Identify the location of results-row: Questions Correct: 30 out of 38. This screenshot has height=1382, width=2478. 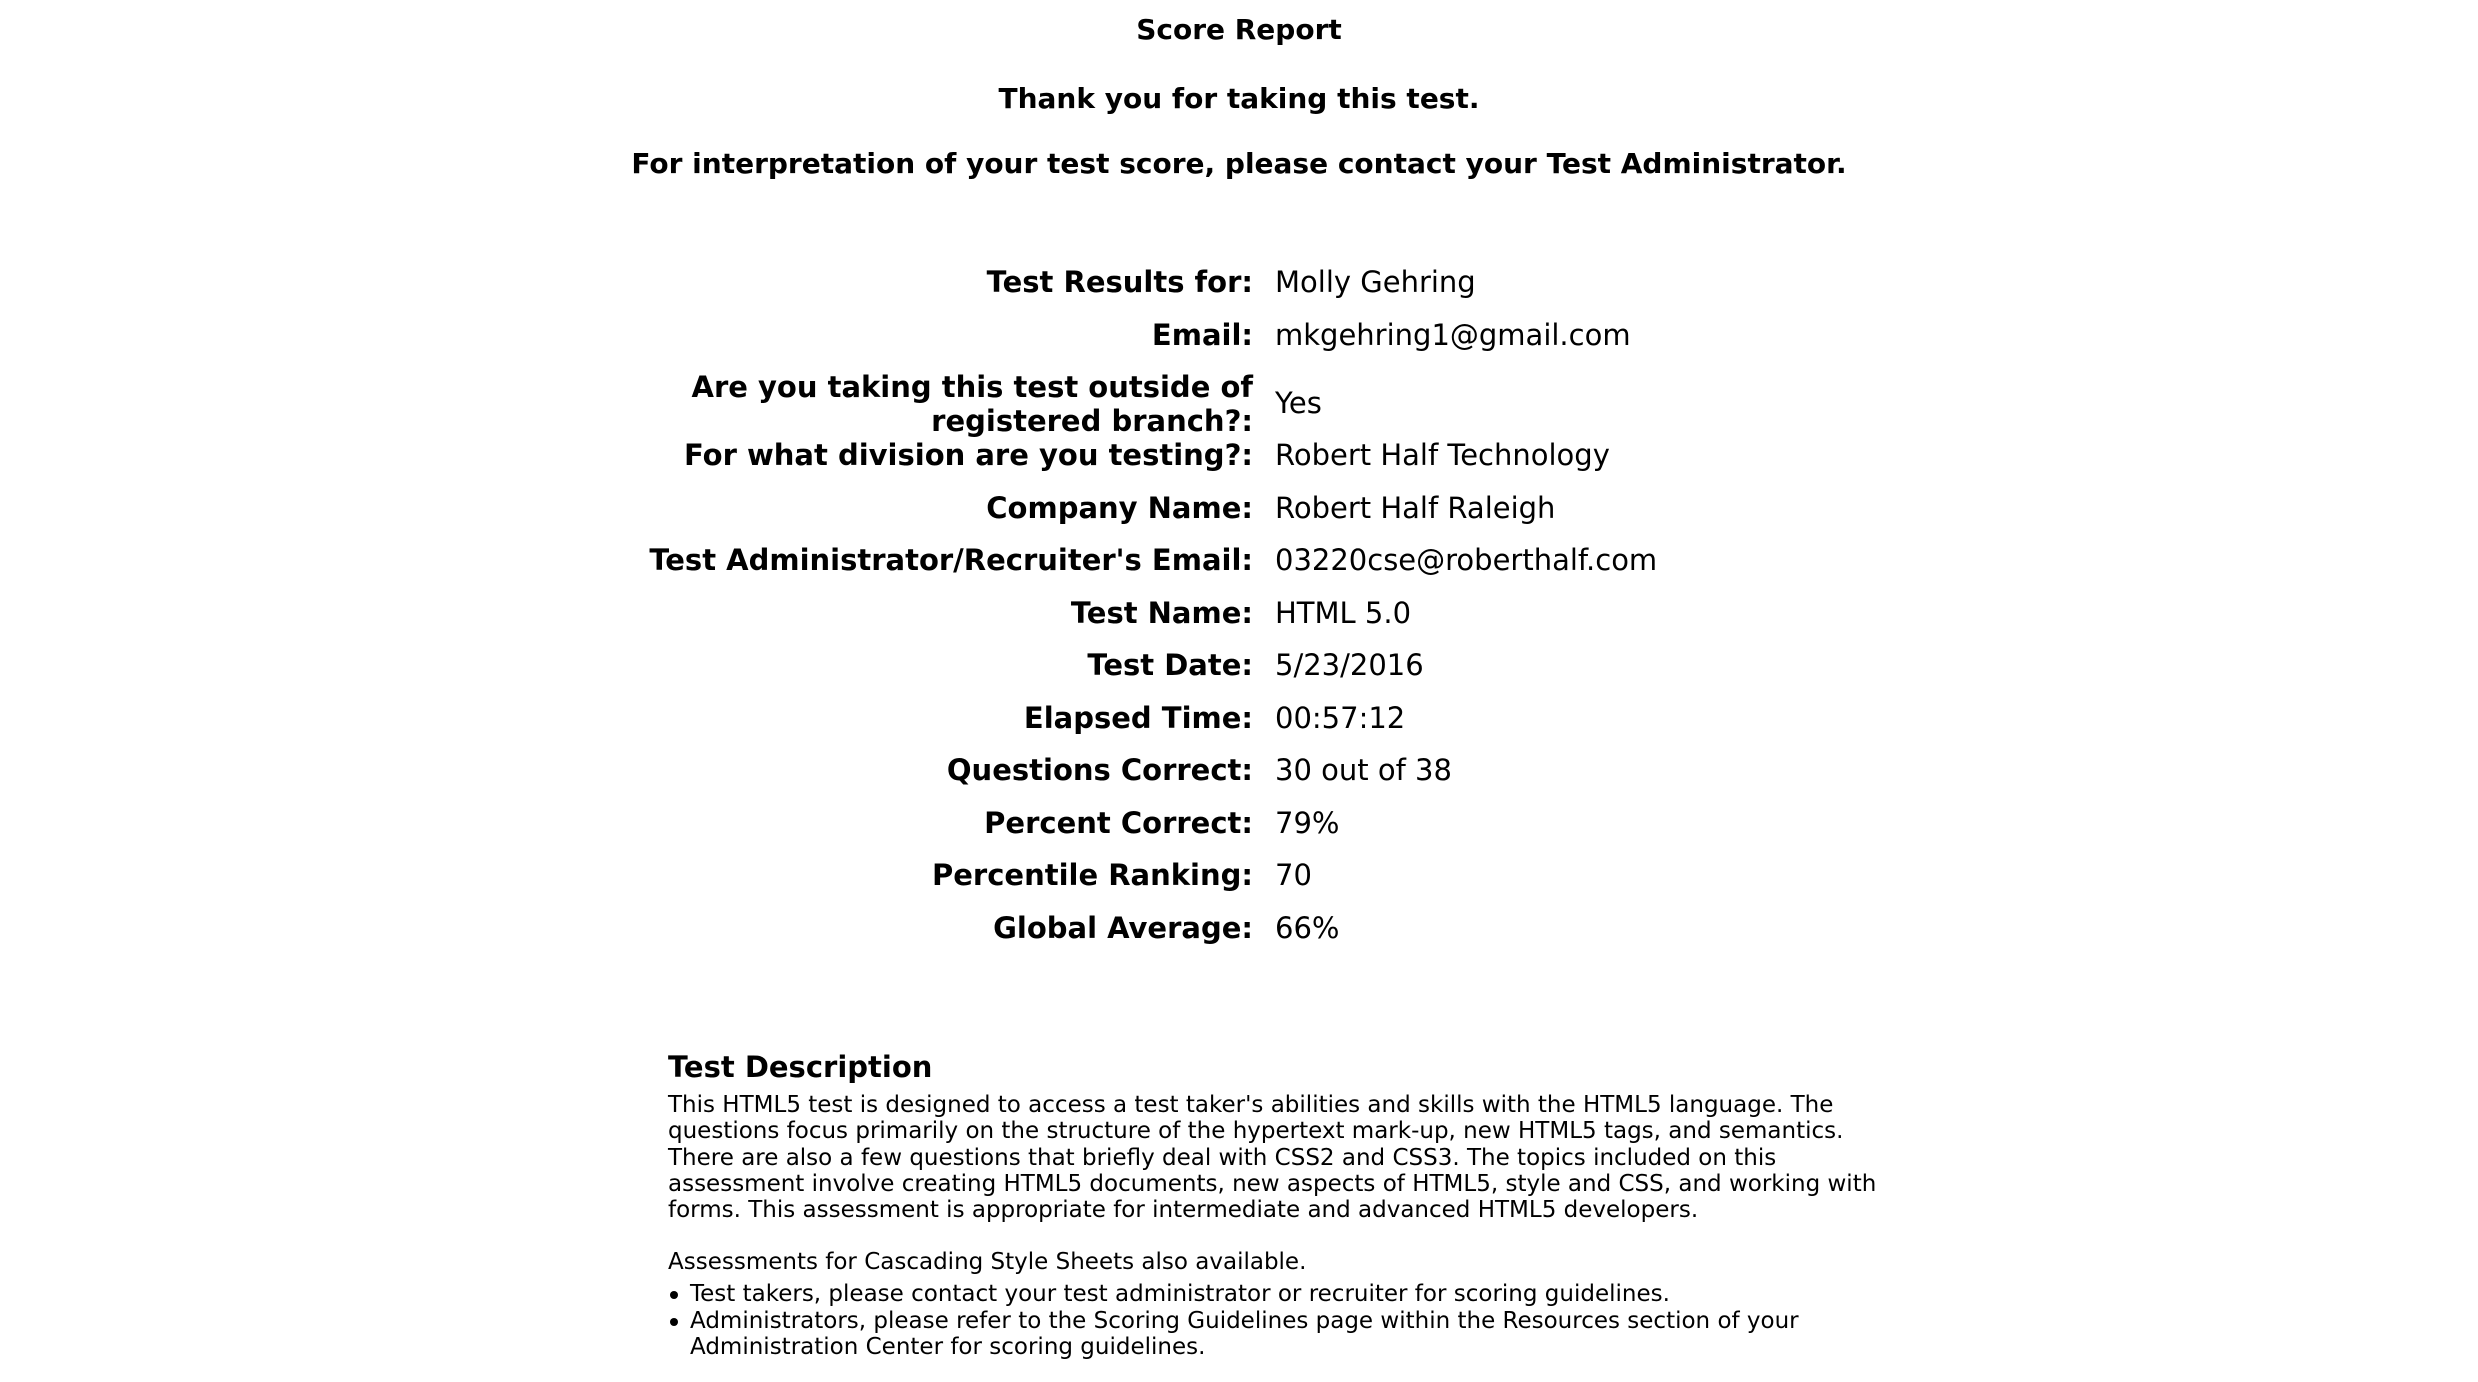
(1239, 779).